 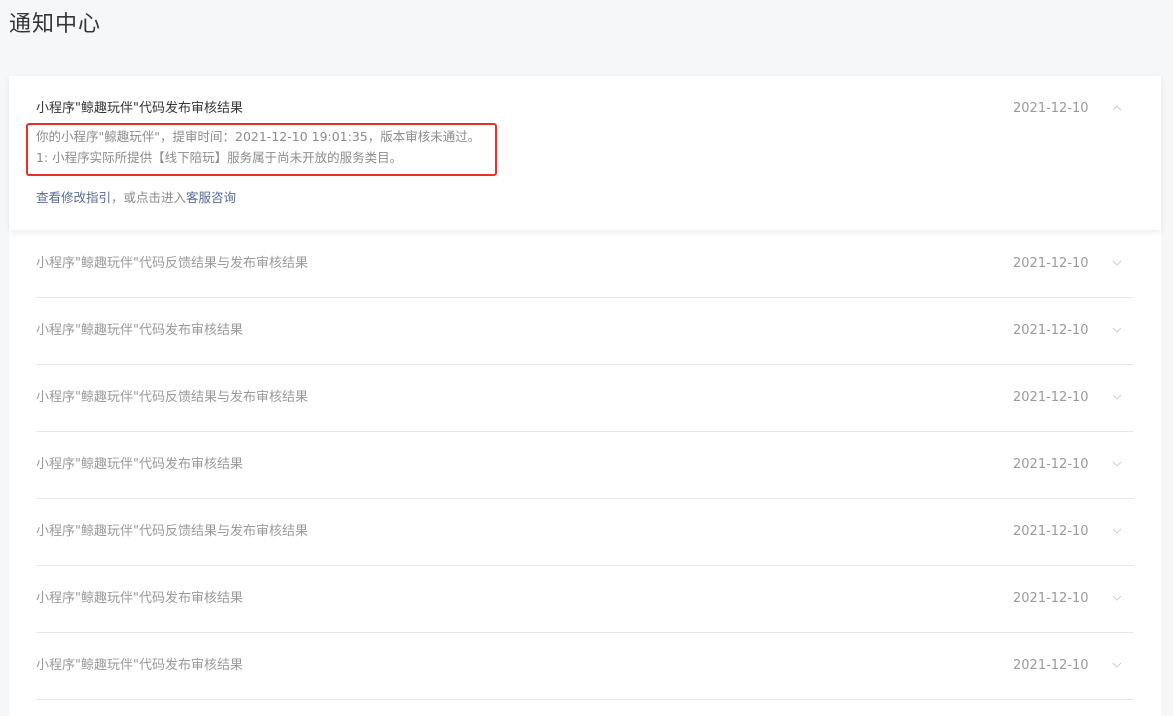 I want to click on page-title: 通知中心, so click(x=55, y=24).